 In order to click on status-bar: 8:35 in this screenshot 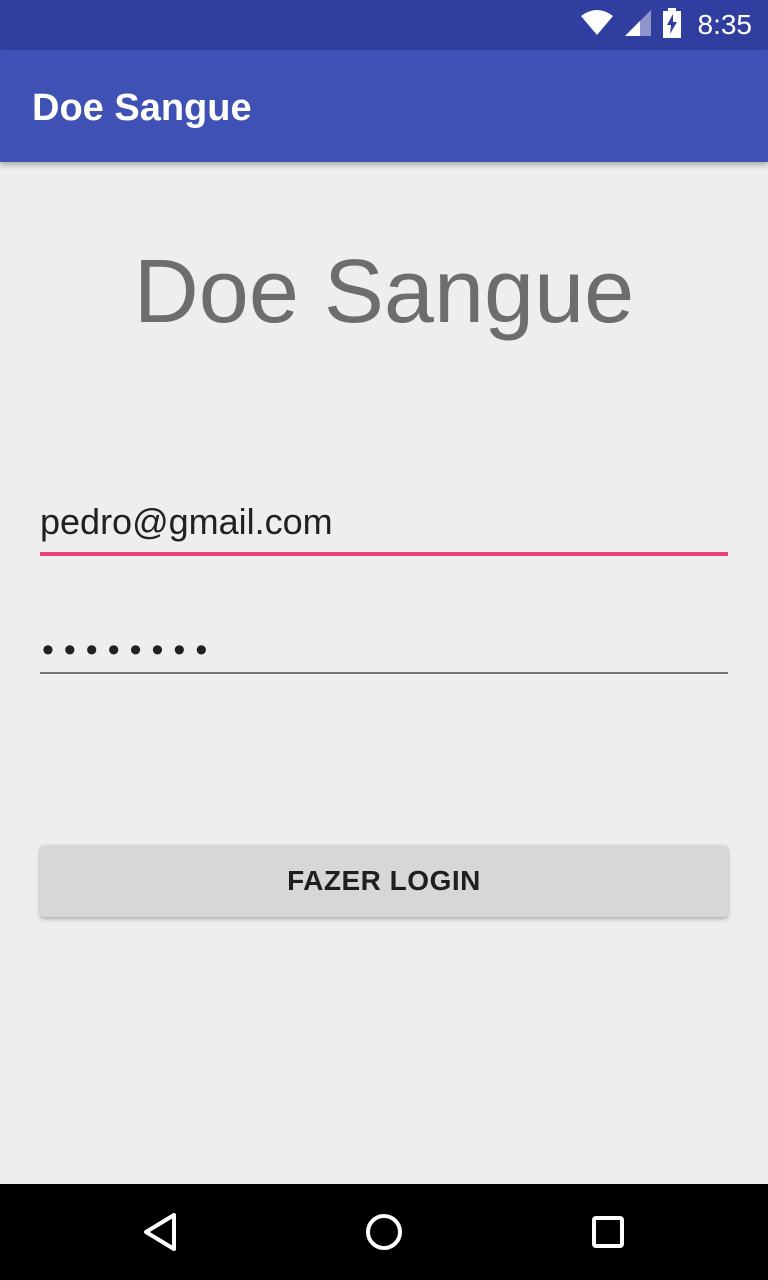, I will do `click(384, 25)`.